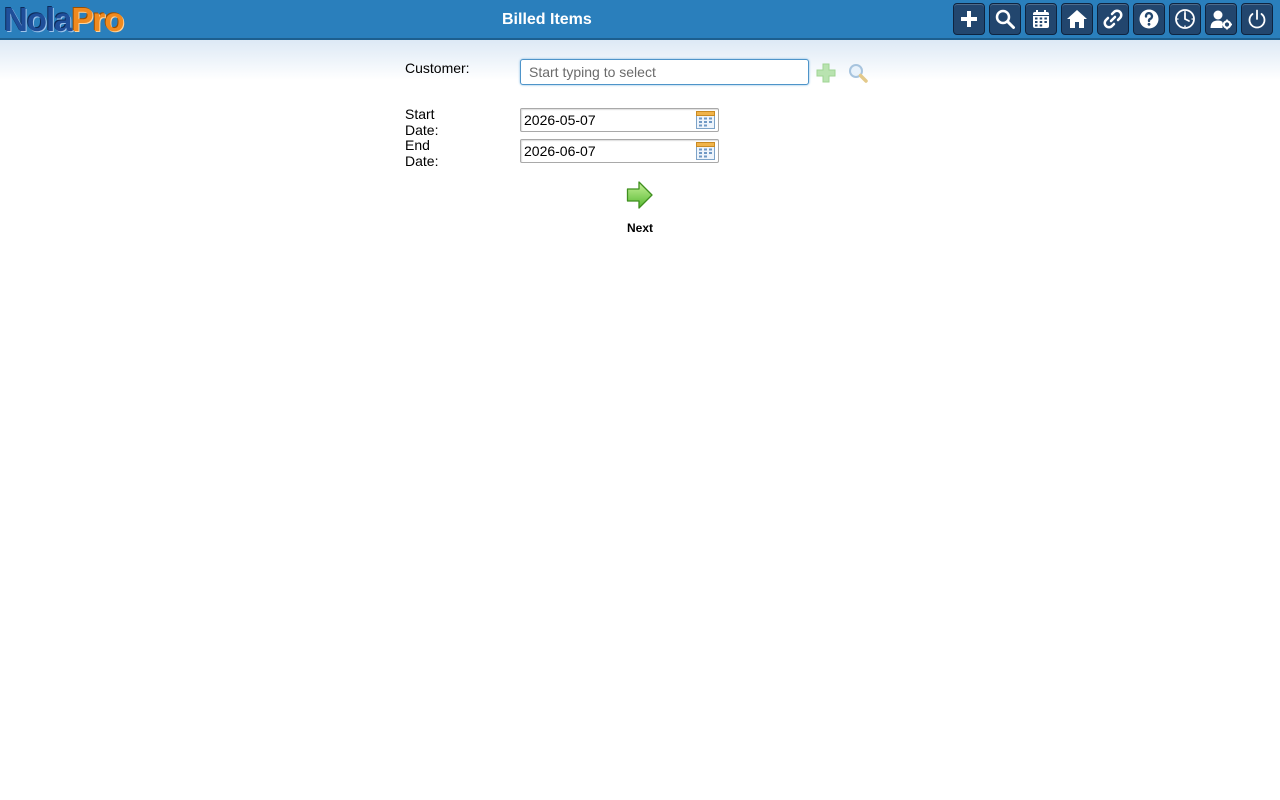 The height and width of the screenshot is (800, 1280). Describe the element at coordinates (705, 120) in the screenshot. I see `start-date-calendar-icon` at that location.